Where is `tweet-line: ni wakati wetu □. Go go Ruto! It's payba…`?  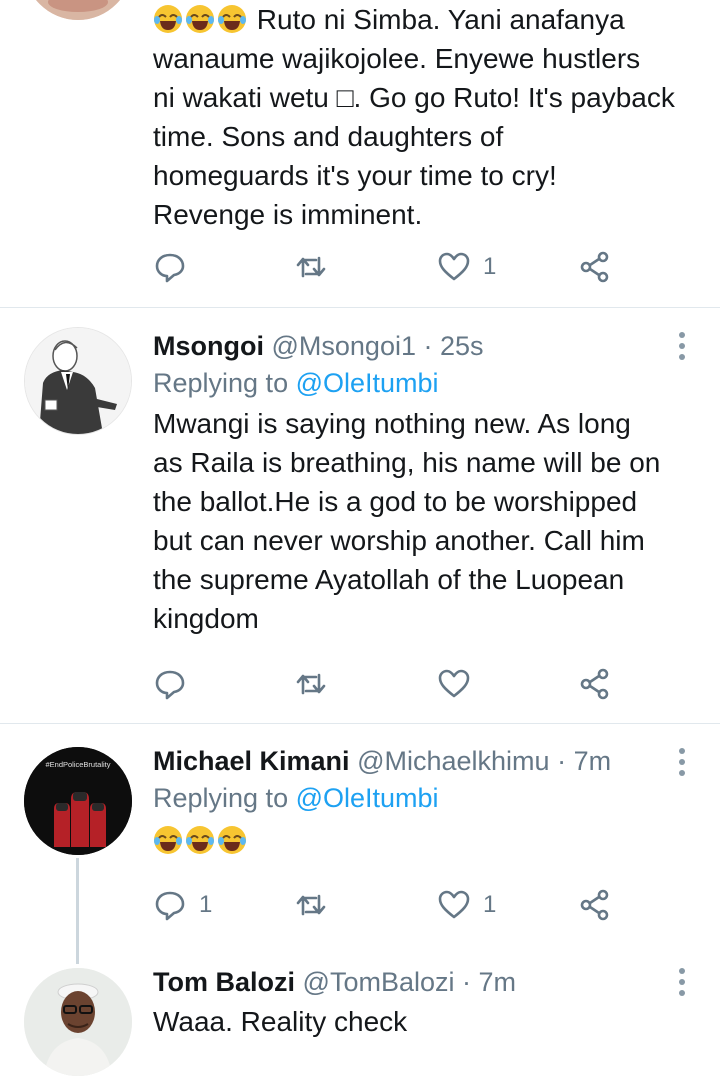
tweet-line: ni wakati wetu □. Go go Ruto! It's payba… is located at coordinates (414, 97).